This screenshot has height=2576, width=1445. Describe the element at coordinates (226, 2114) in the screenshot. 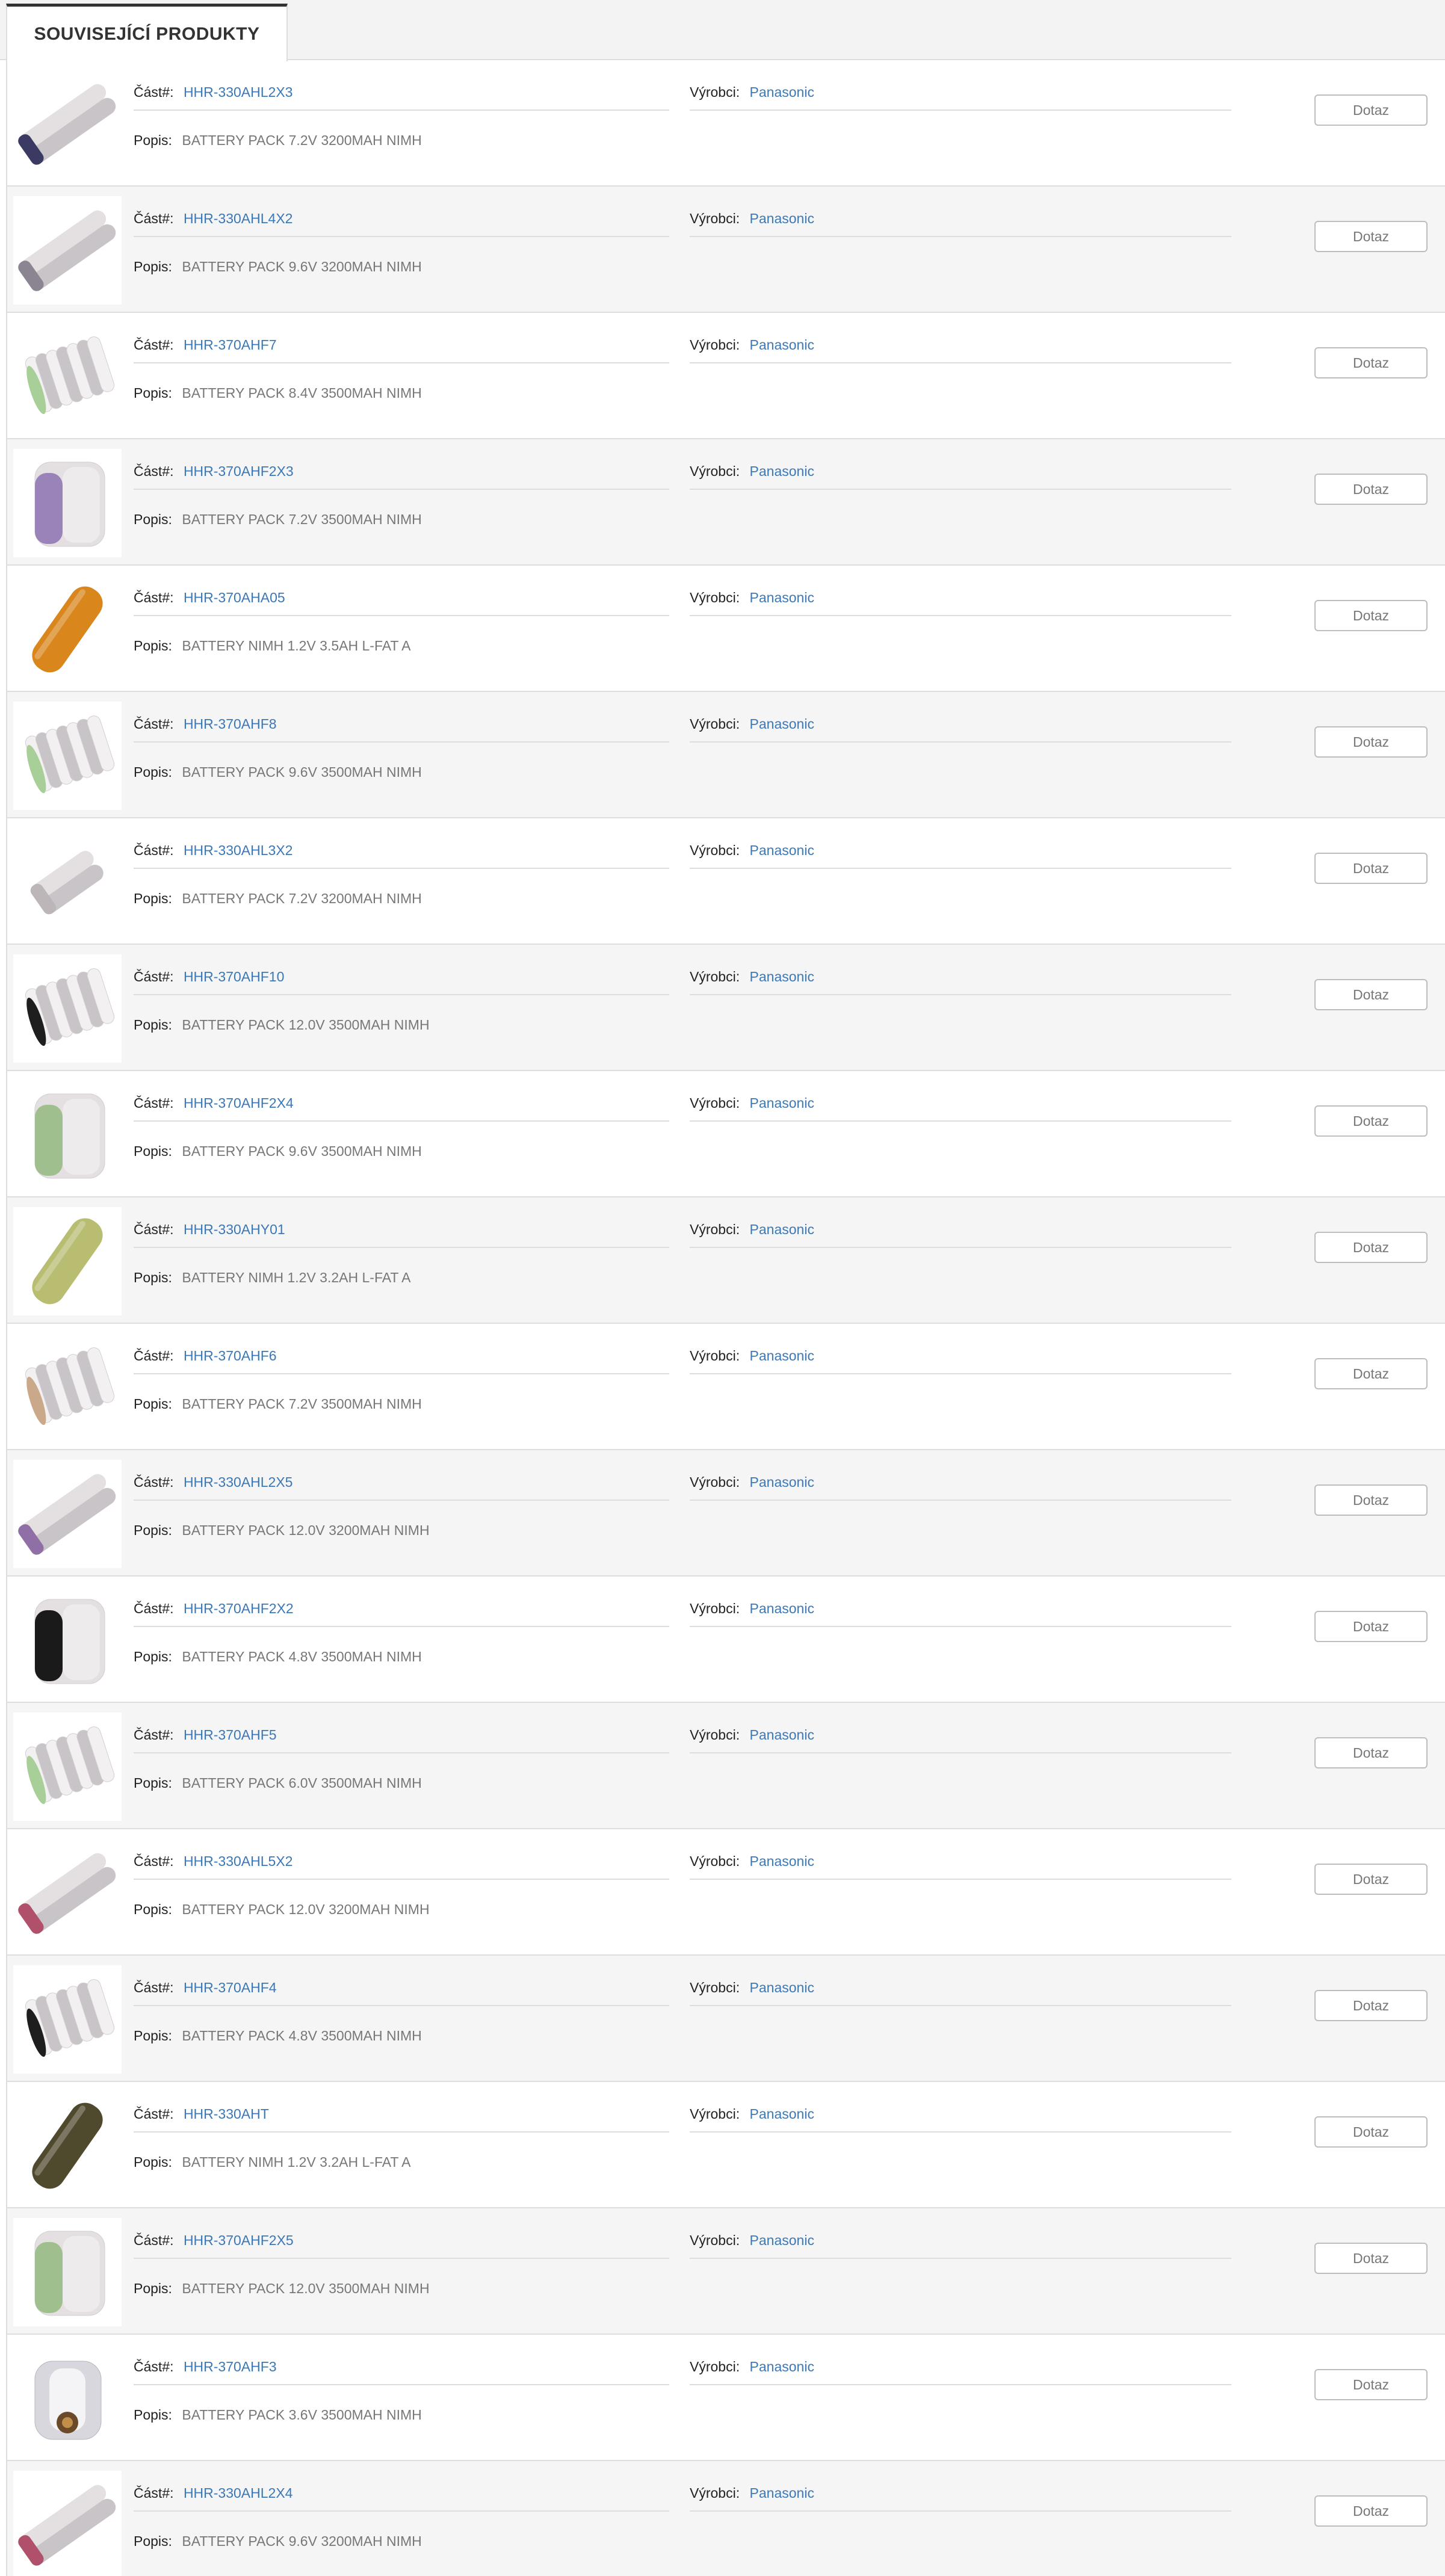

I see `part-number-link: HHR-330AHT` at that location.